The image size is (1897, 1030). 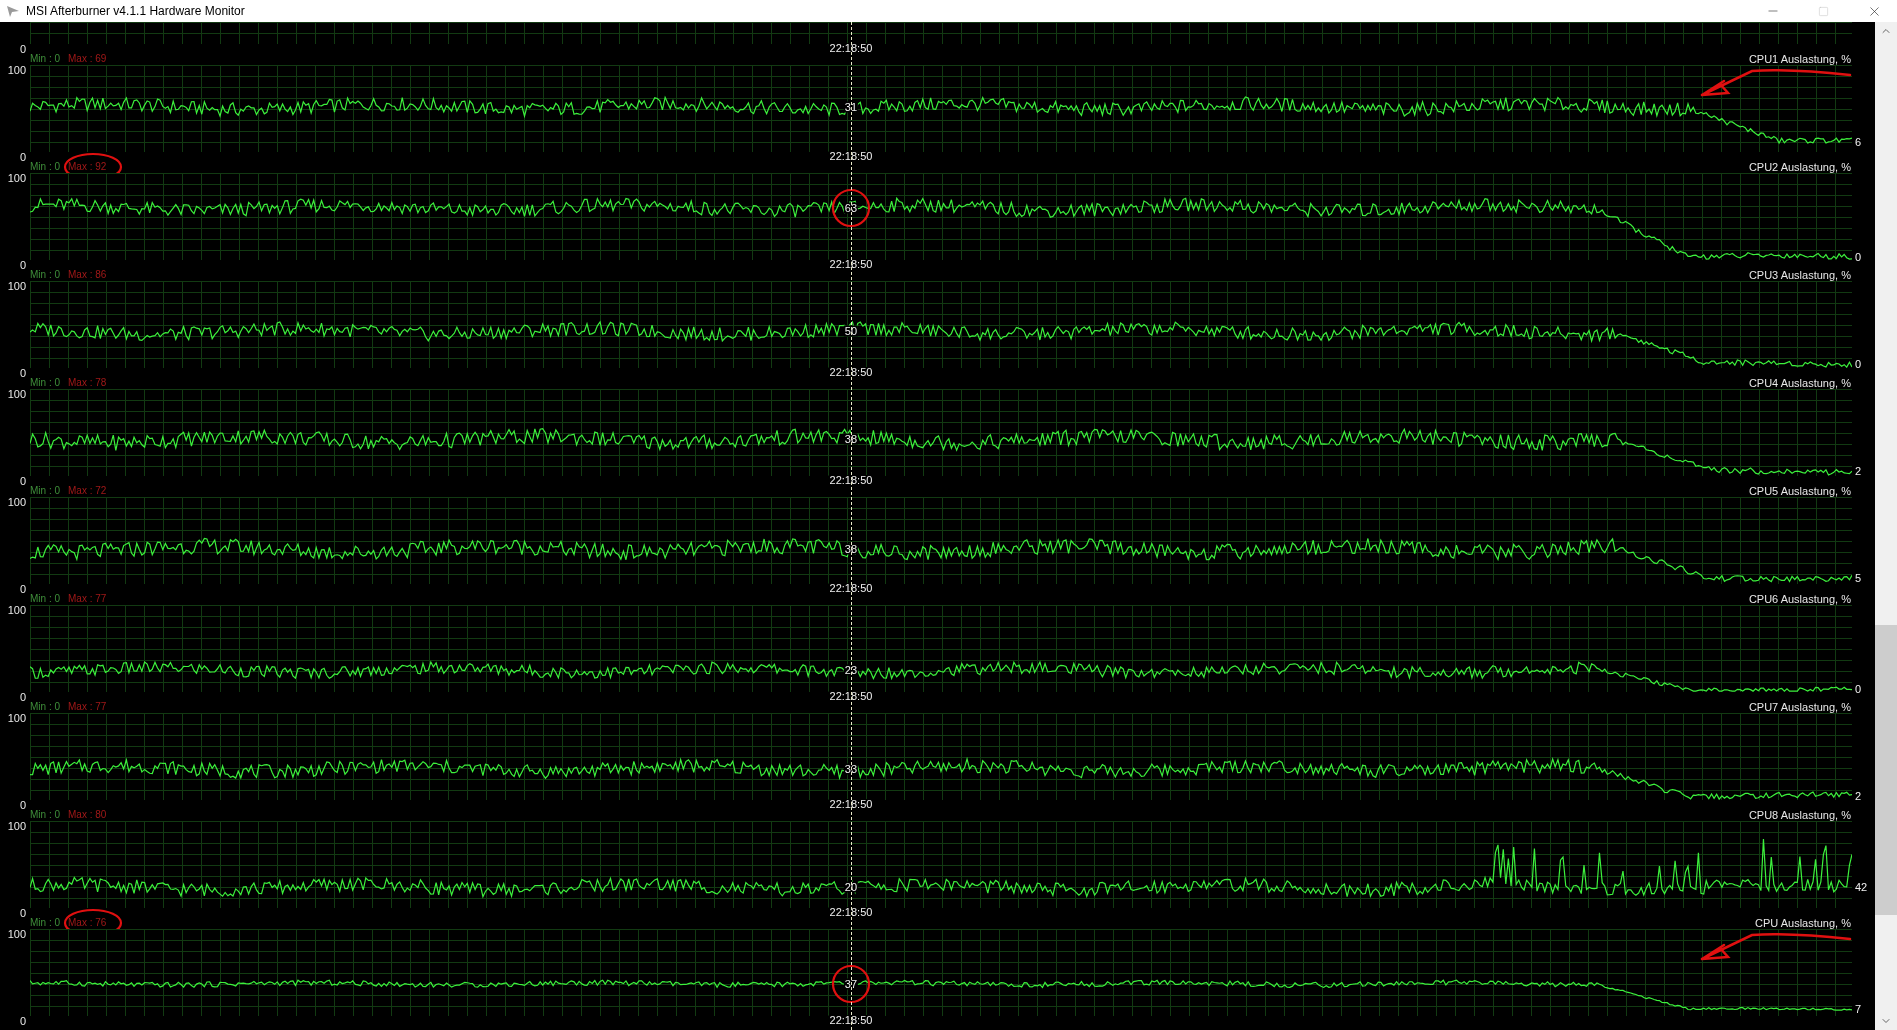 I want to click on graph-title: CPU6 Auslastung, %, so click(x=1800, y=599).